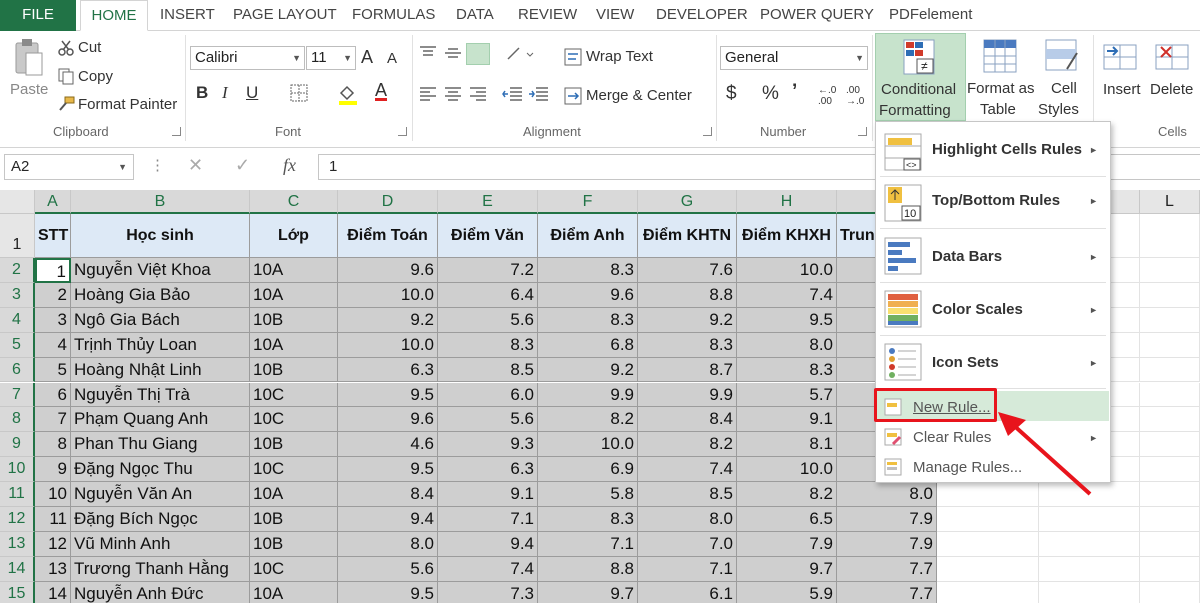  Describe the element at coordinates (588, 345) in the screenshot. I see `data-cell: 6.8` at that location.